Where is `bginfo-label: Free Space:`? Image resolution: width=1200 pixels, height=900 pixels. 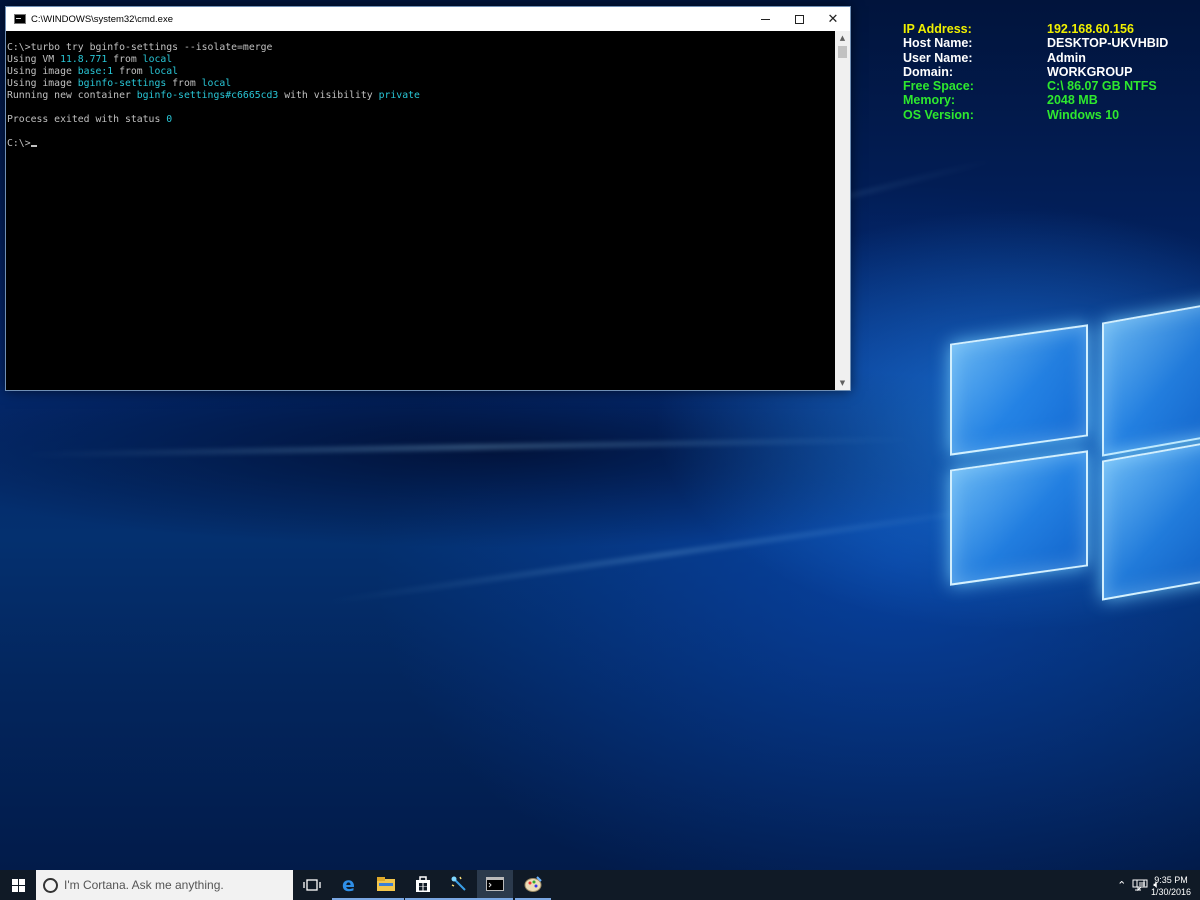 bginfo-label: Free Space: is located at coordinates (938, 86).